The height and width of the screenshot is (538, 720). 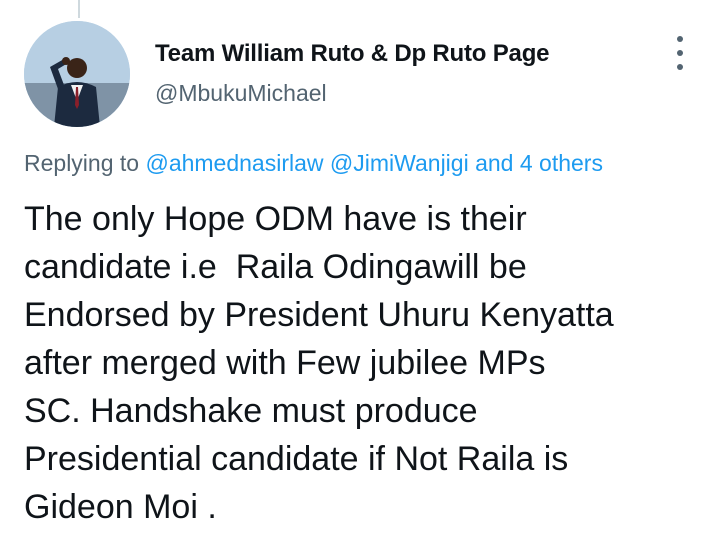 What do you see at coordinates (79, 9) in the screenshot?
I see `thread-connector-line` at bounding box center [79, 9].